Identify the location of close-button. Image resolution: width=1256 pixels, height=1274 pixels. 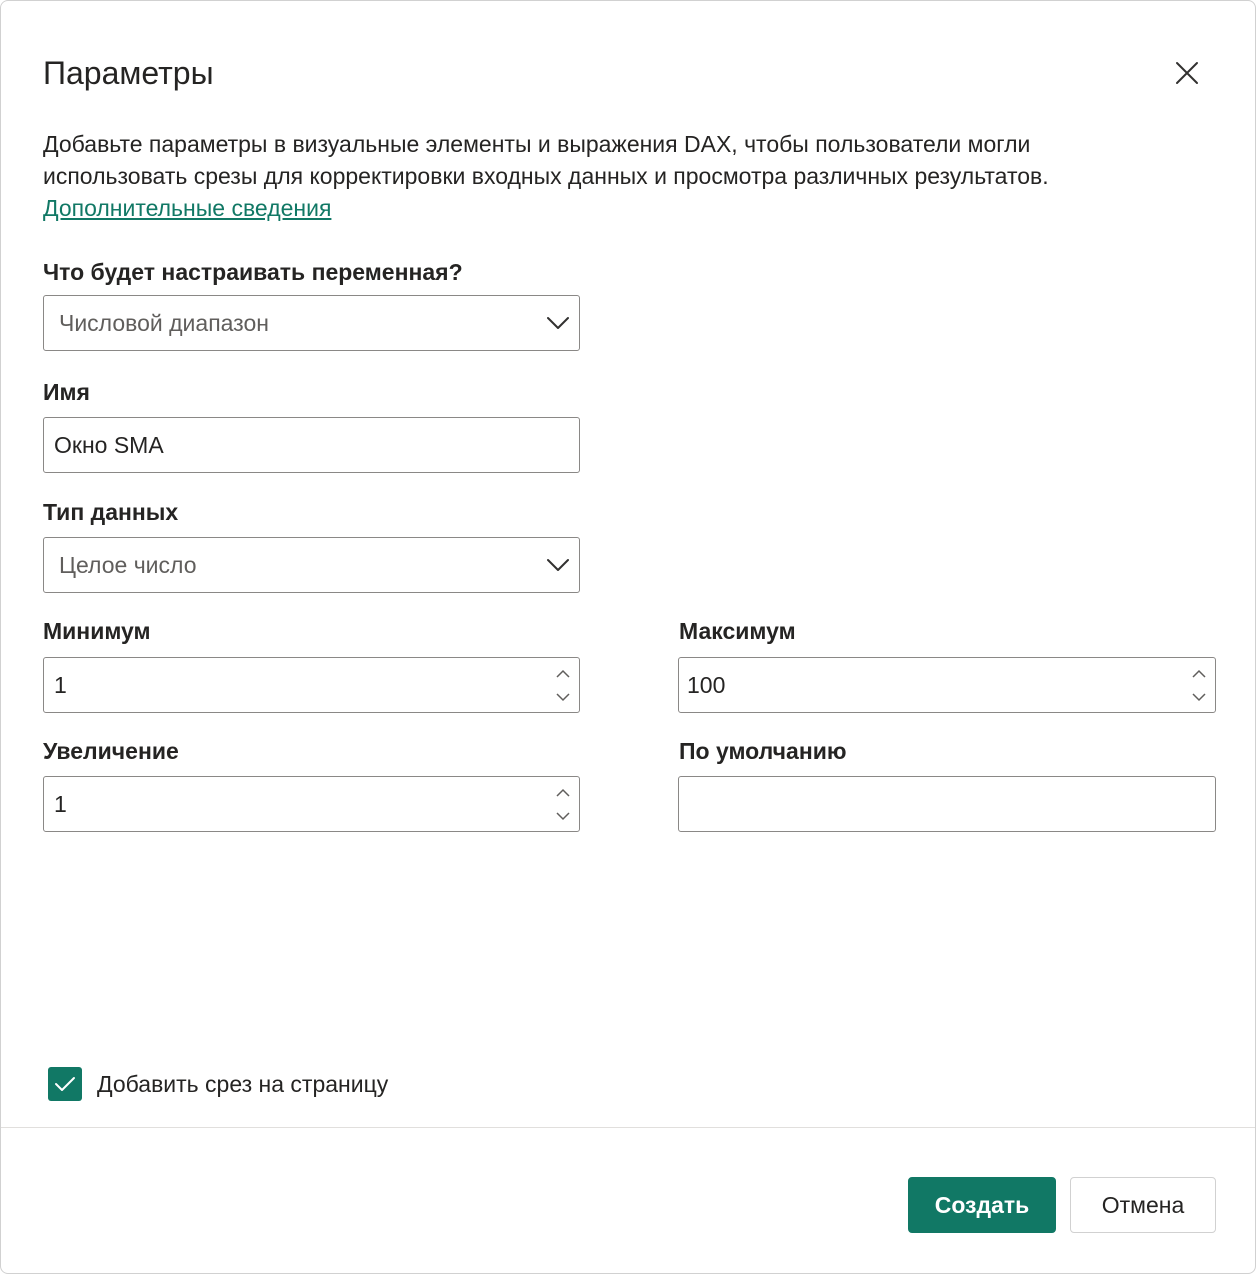
(1187, 73).